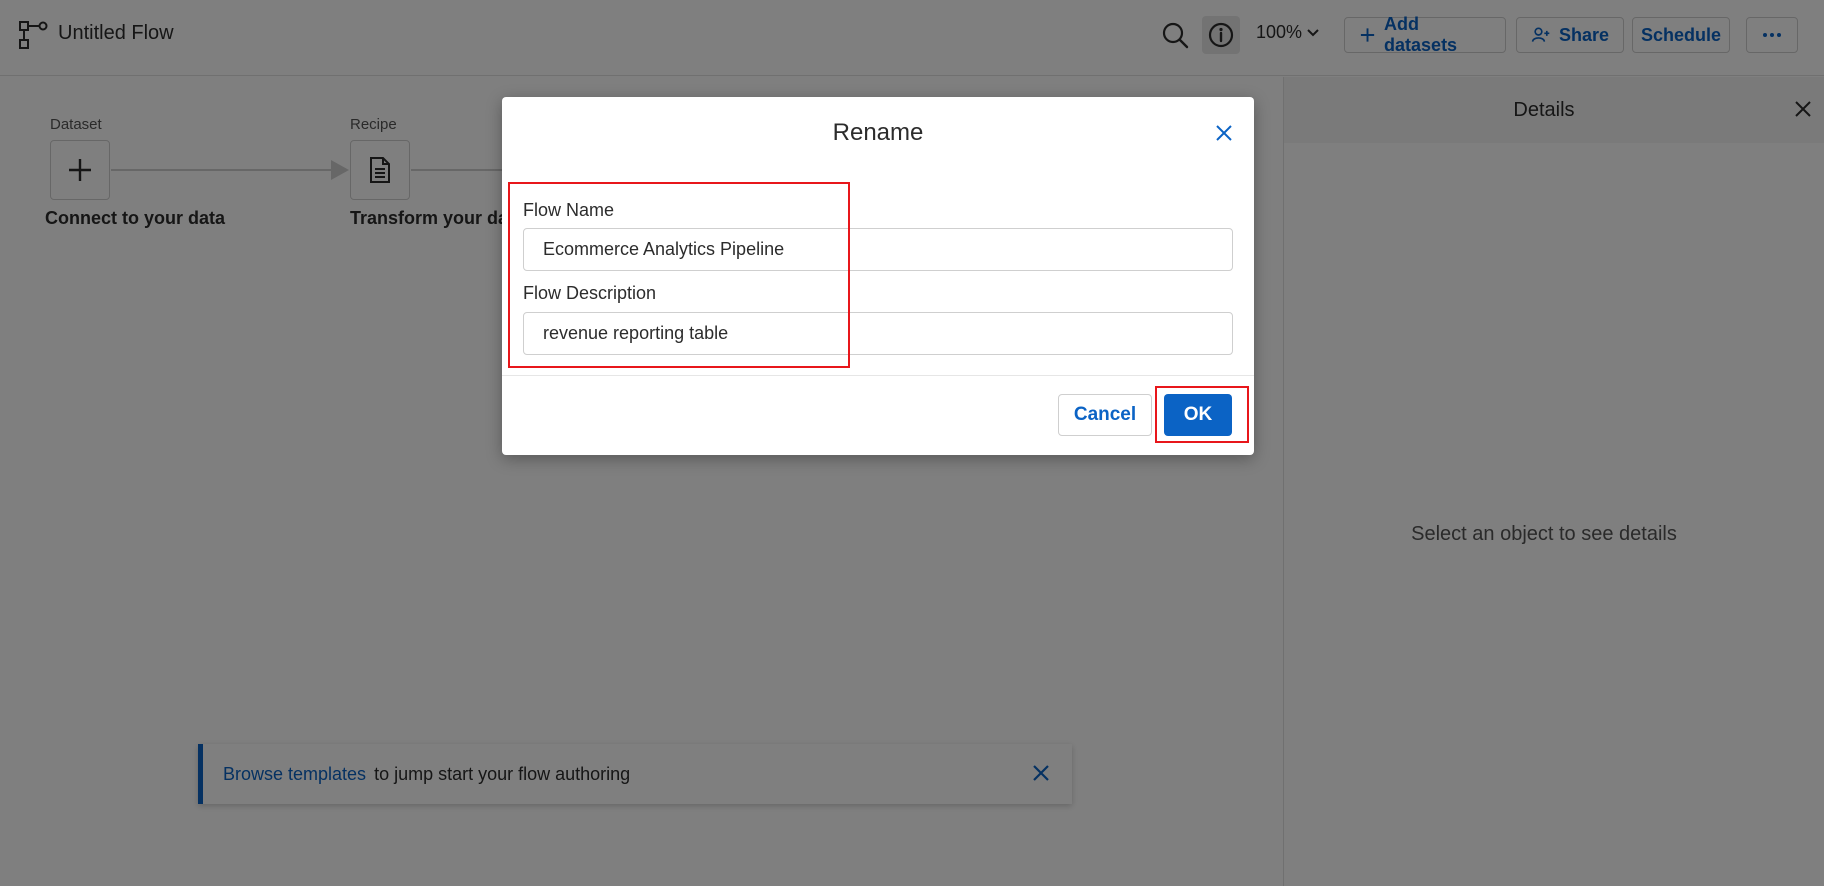 The height and width of the screenshot is (886, 1824). I want to click on highlight-box-fields, so click(679, 275).